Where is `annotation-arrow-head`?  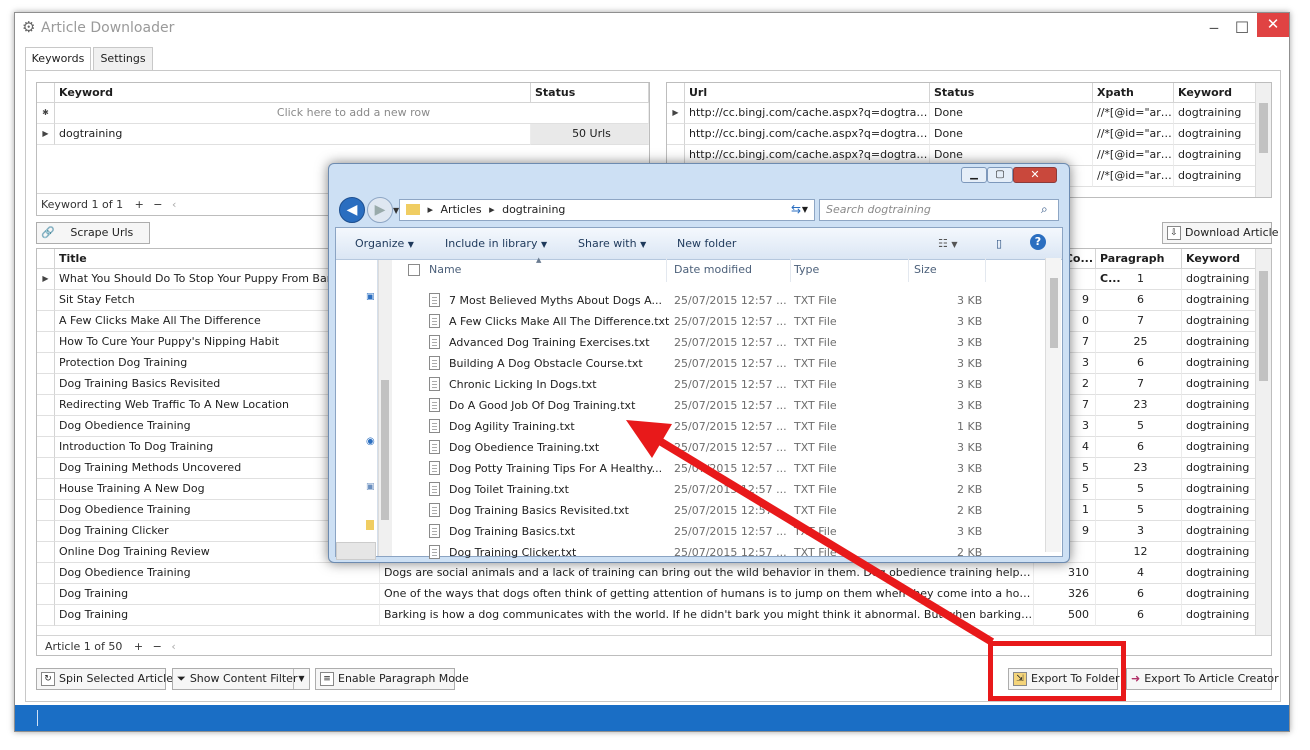
annotation-arrow-head is located at coordinates (649, 439).